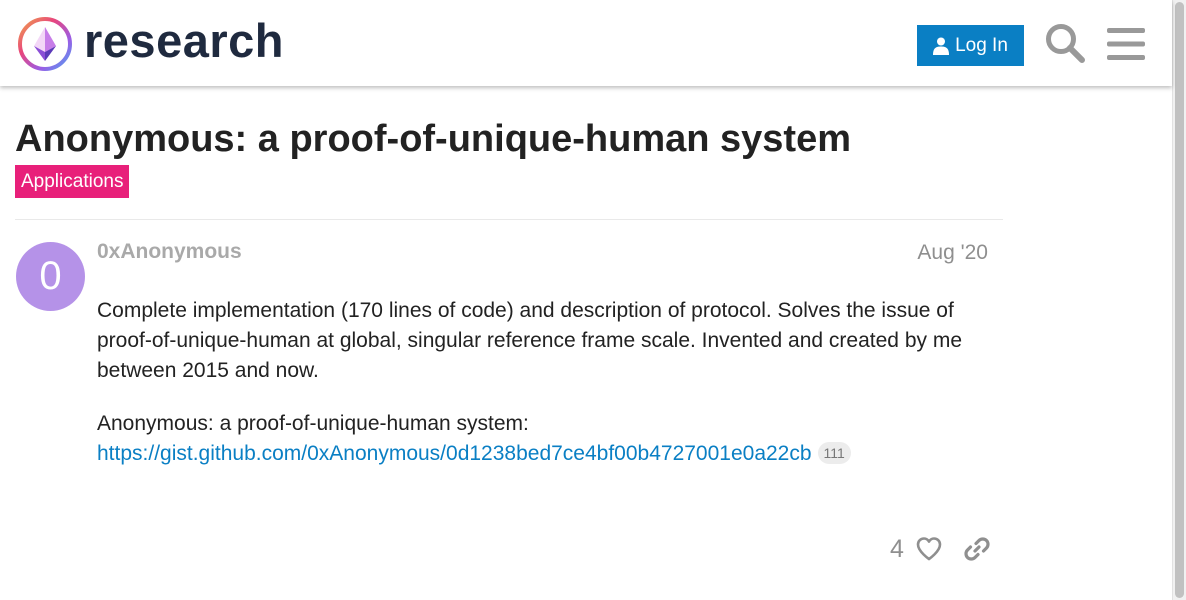 The width and height of the screenshot is (1186, 600). Describe the element at coordinates (509, 219) in the screenshot. I see `divider` at that location.